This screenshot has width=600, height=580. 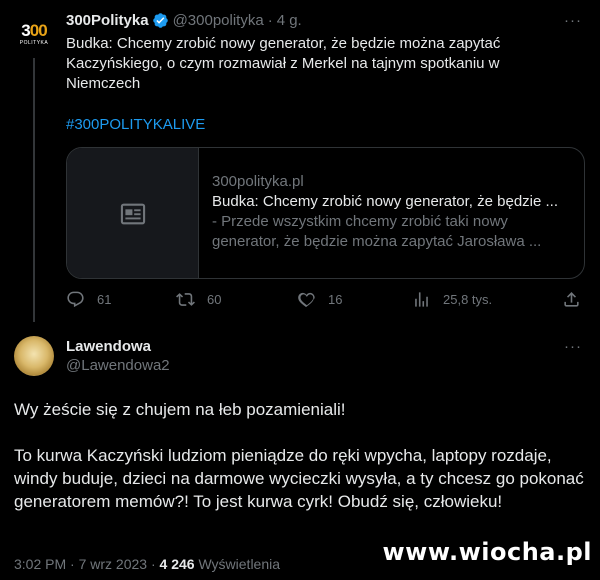 I want to click on like-count: 16, so click(x=335, y=299).